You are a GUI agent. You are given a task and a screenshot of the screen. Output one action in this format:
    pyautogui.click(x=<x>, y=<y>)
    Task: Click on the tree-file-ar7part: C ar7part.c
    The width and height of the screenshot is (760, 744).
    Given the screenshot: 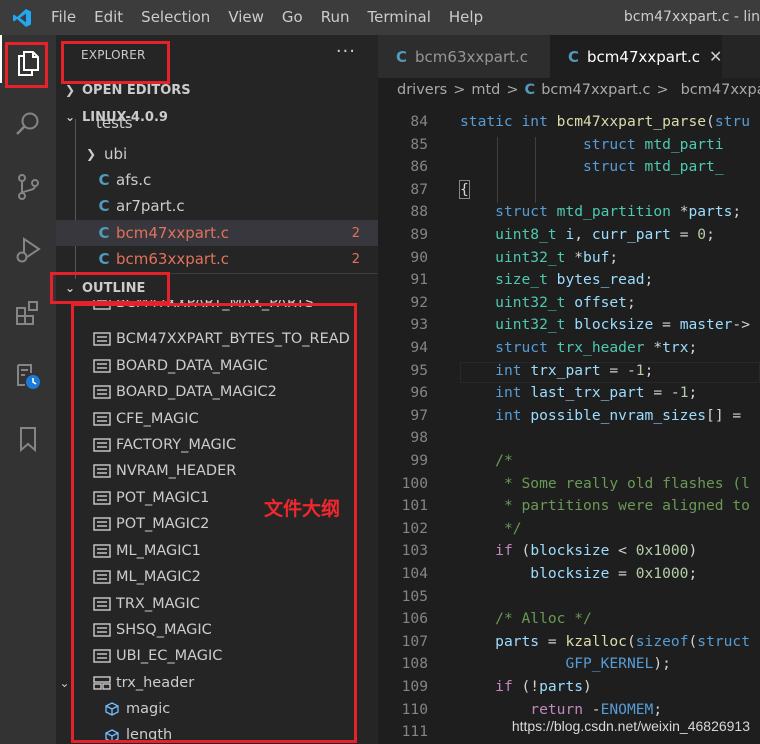 What is the action you would take?
    pyautogui.click(x=217, y=206)
    